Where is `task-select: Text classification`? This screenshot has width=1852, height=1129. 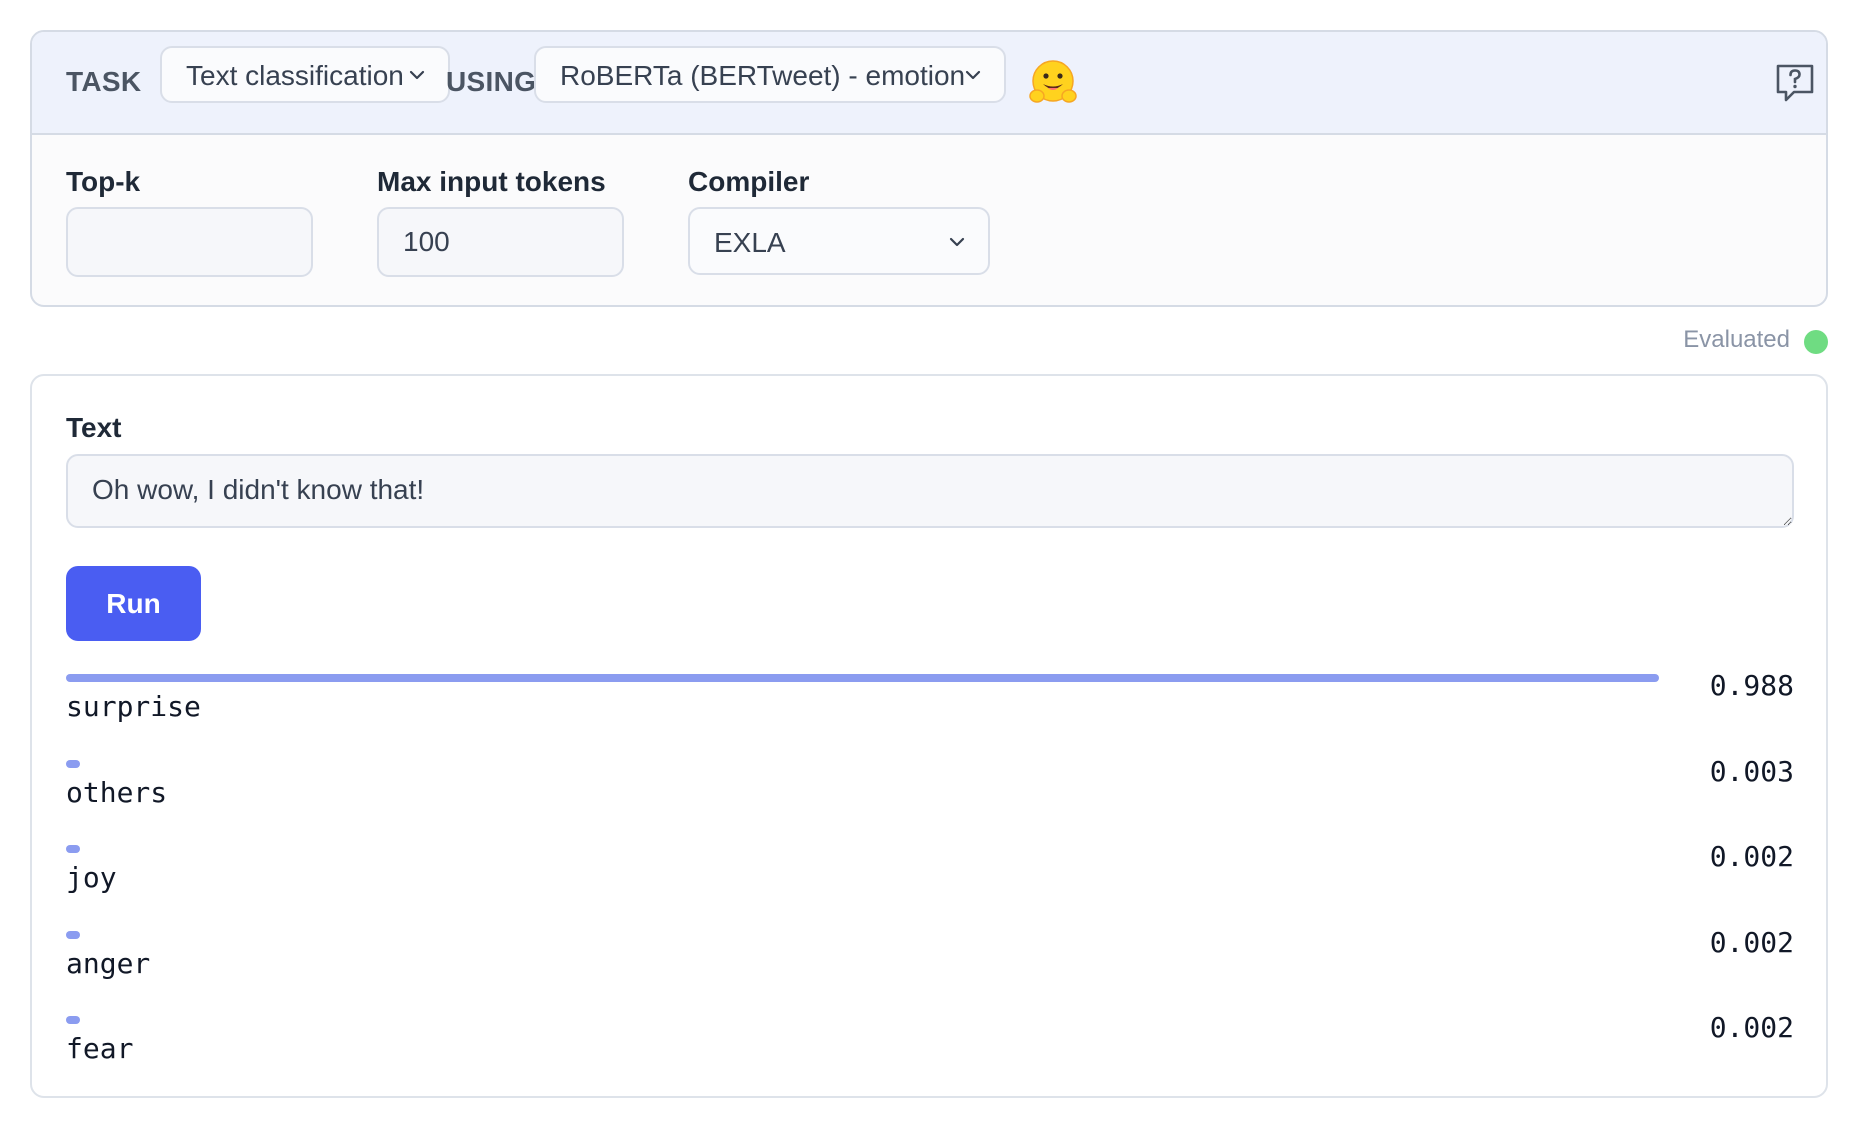
task-select: Text classification is located at coordinates (305, 74).